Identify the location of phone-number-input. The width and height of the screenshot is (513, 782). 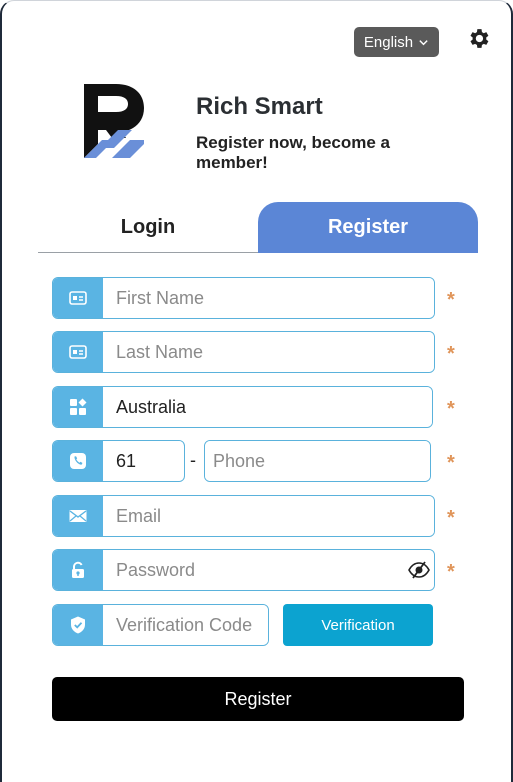
(317, 461).